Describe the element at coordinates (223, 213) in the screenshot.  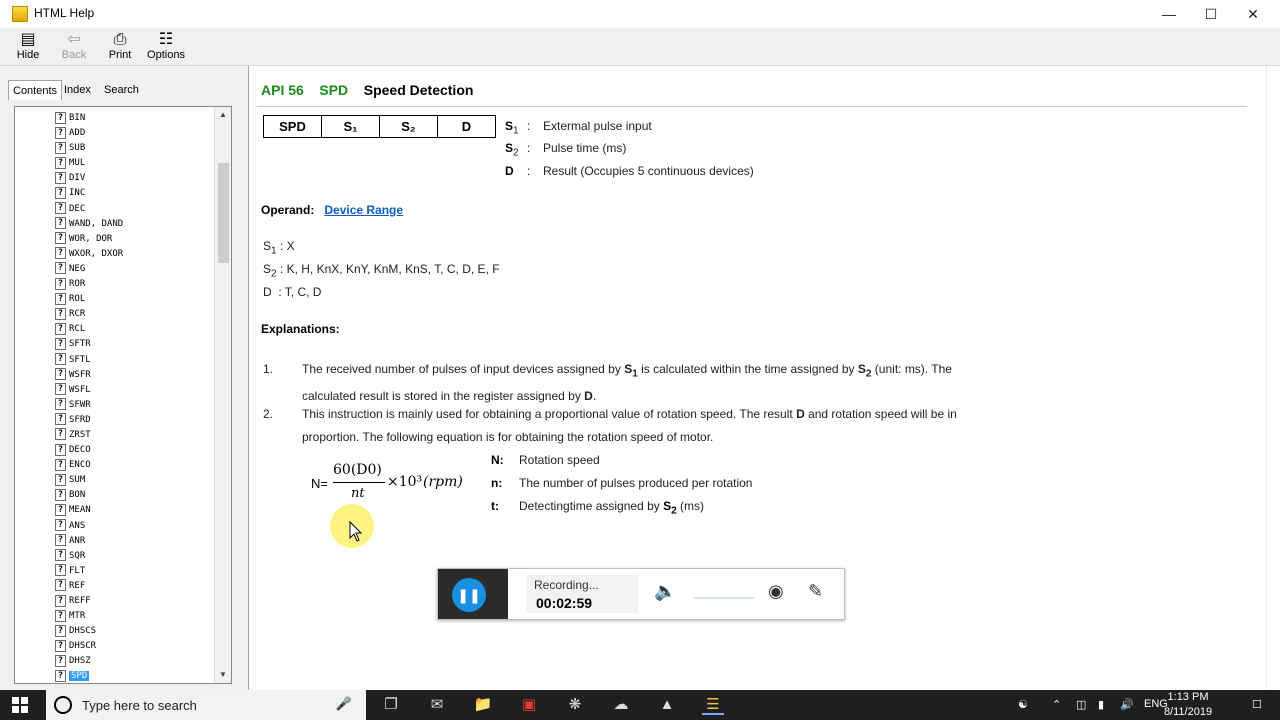
I see `scroll-thumb` at that location.